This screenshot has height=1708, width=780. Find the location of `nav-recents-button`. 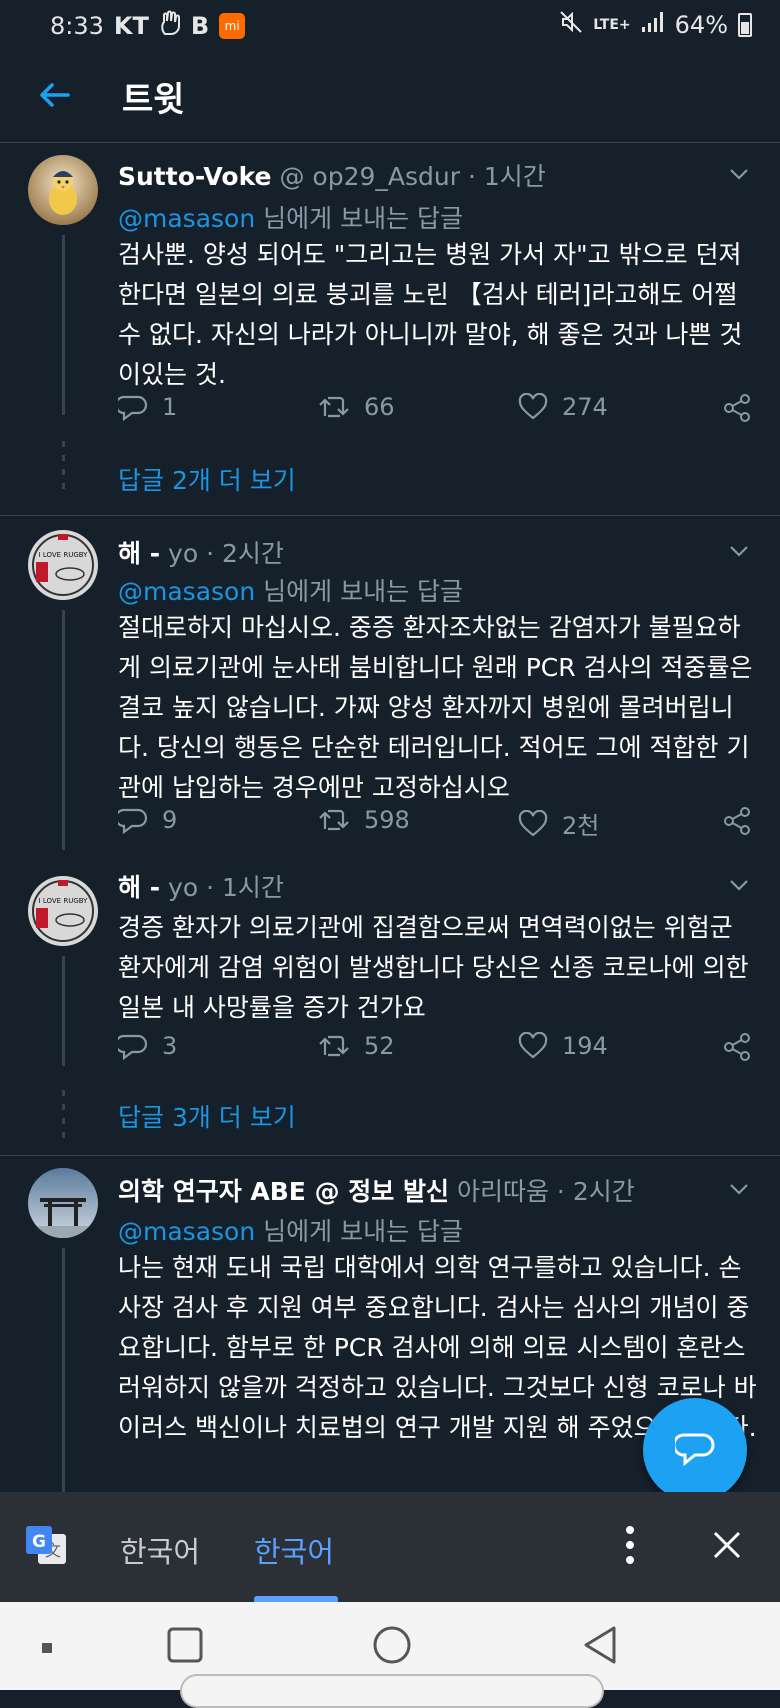

nav-recents-button is located at coordinates (185, 1647).